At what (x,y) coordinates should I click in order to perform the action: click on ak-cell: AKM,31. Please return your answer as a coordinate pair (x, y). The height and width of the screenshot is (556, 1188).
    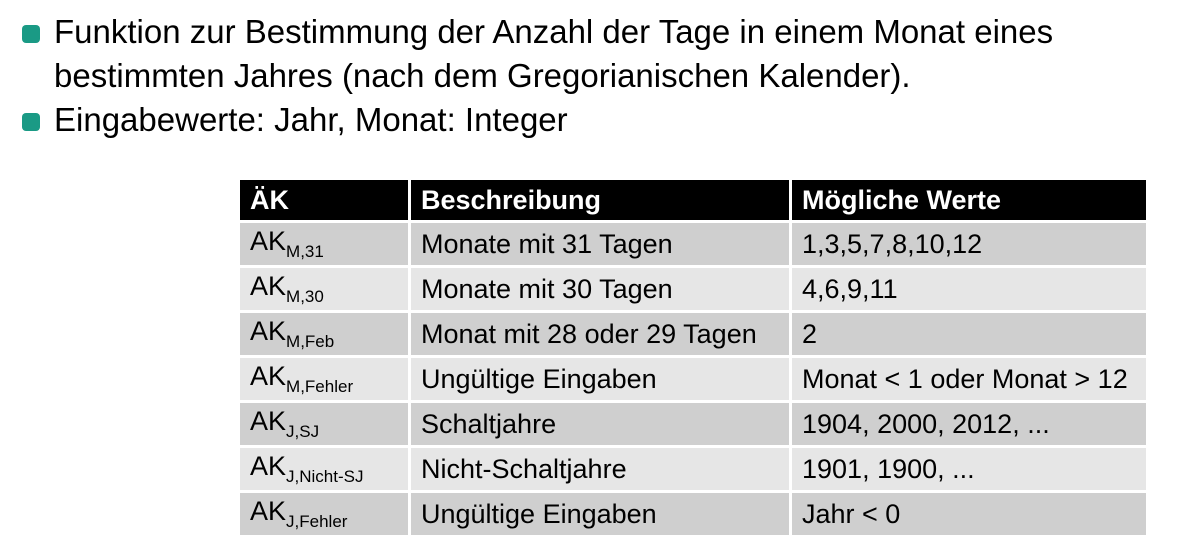
    Looking at the image, I should click on (325, 244).